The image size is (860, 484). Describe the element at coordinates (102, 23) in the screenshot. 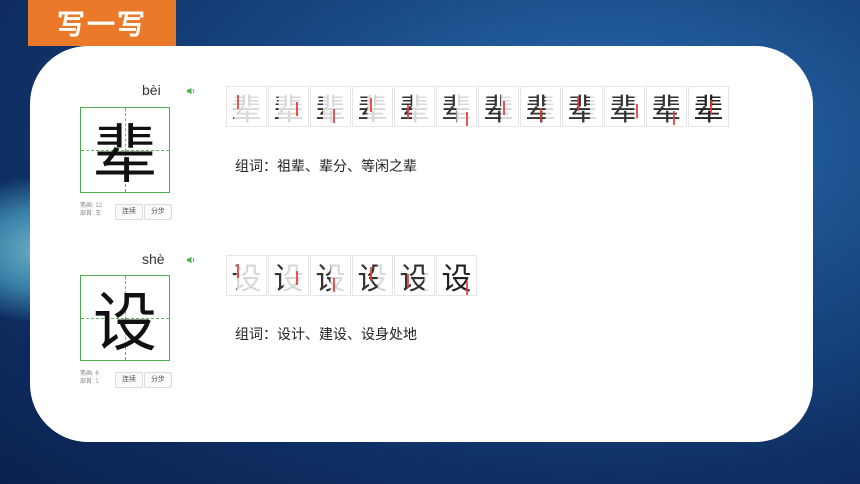

I see `section-title: 写一写` at that location.